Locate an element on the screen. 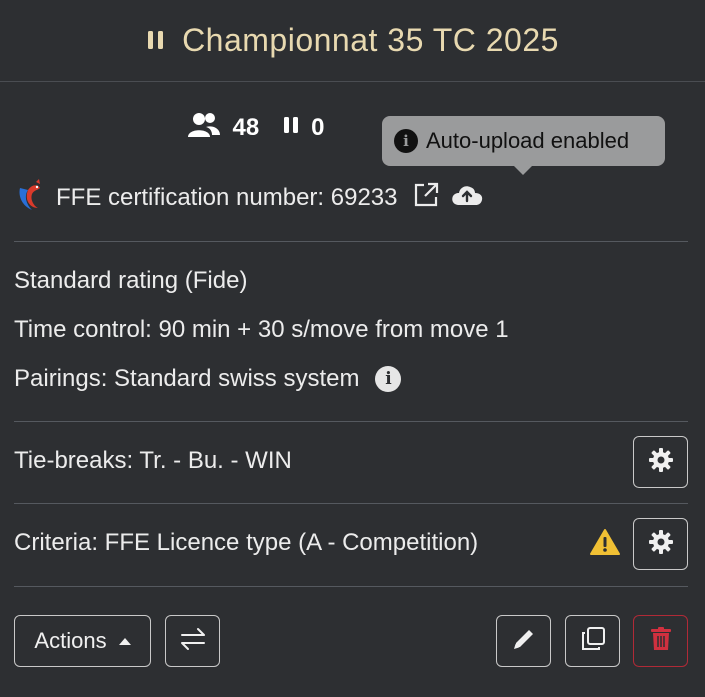 The height and width of the screenshot is (697, 705). certification-row: FFE certification number: 69233 is located at coordinates (249, 198).